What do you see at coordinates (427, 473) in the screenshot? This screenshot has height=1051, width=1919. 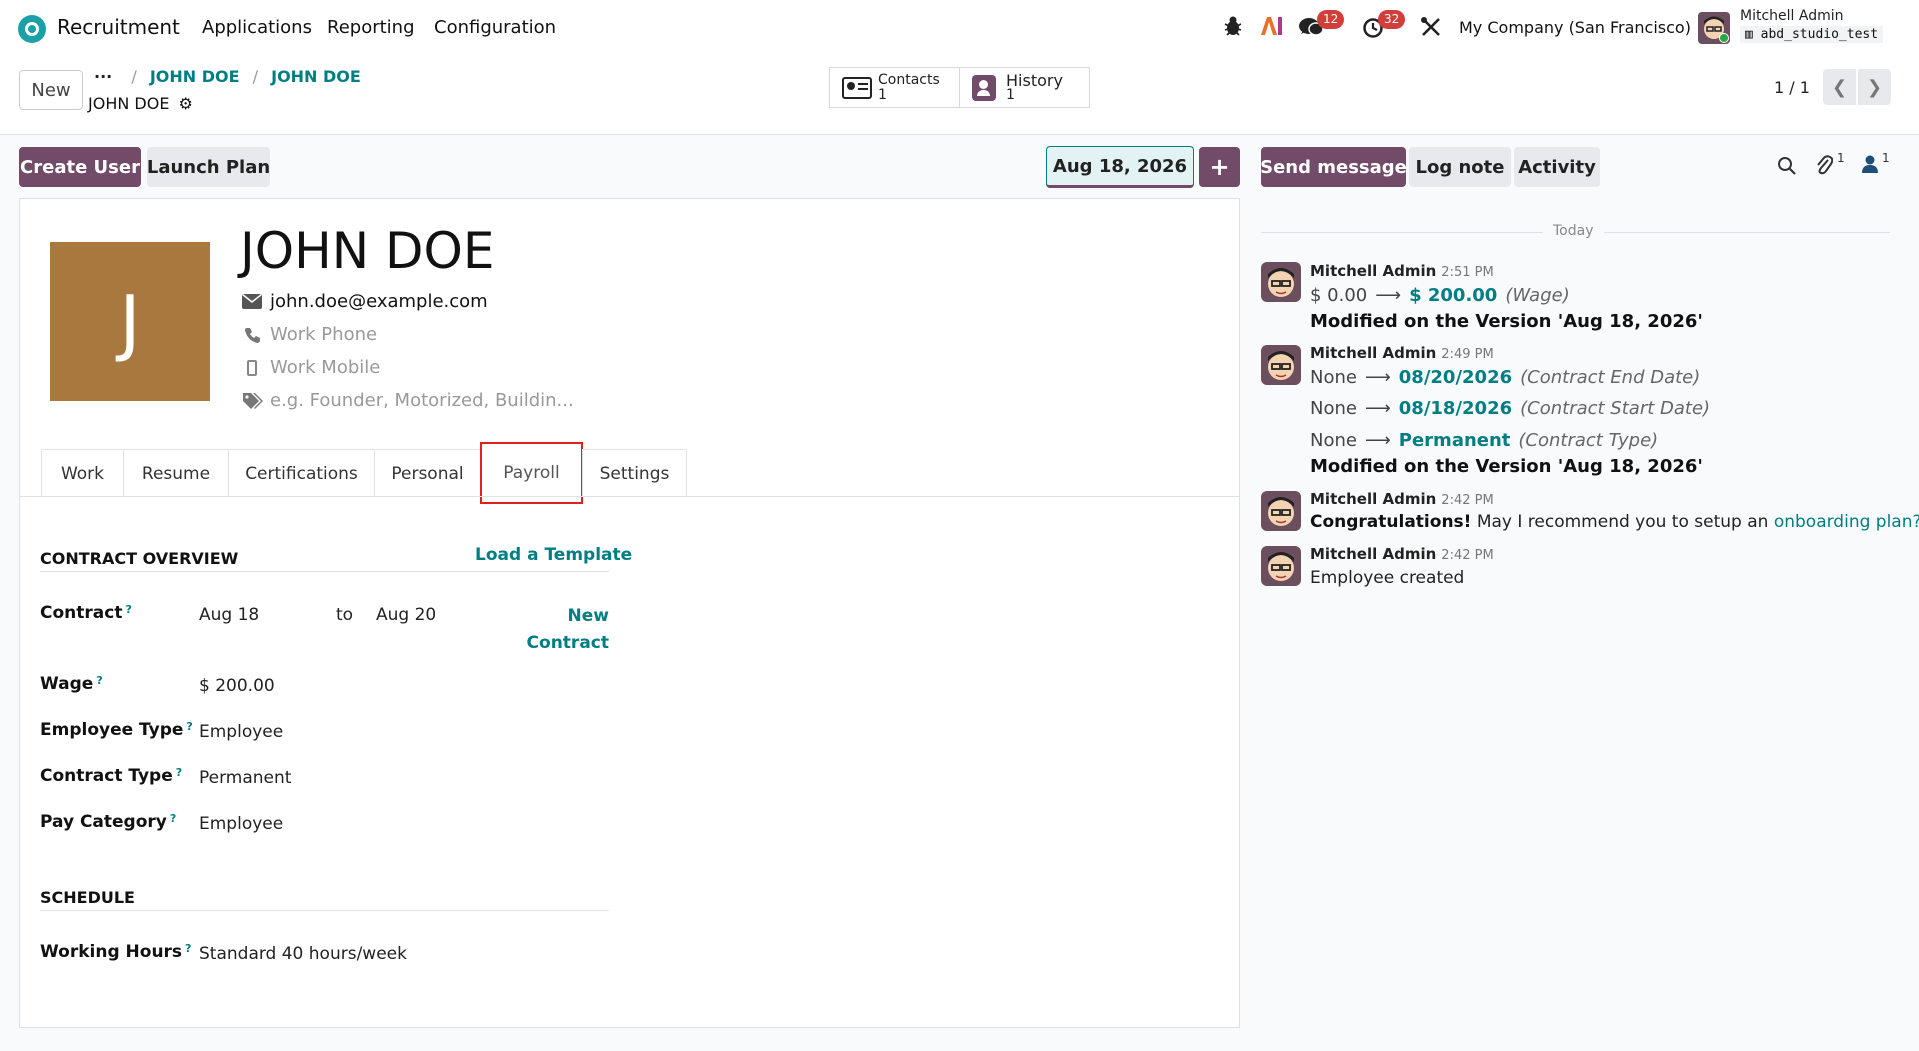 I see `tab-personal: Personal` at bounding box center [427, 473].